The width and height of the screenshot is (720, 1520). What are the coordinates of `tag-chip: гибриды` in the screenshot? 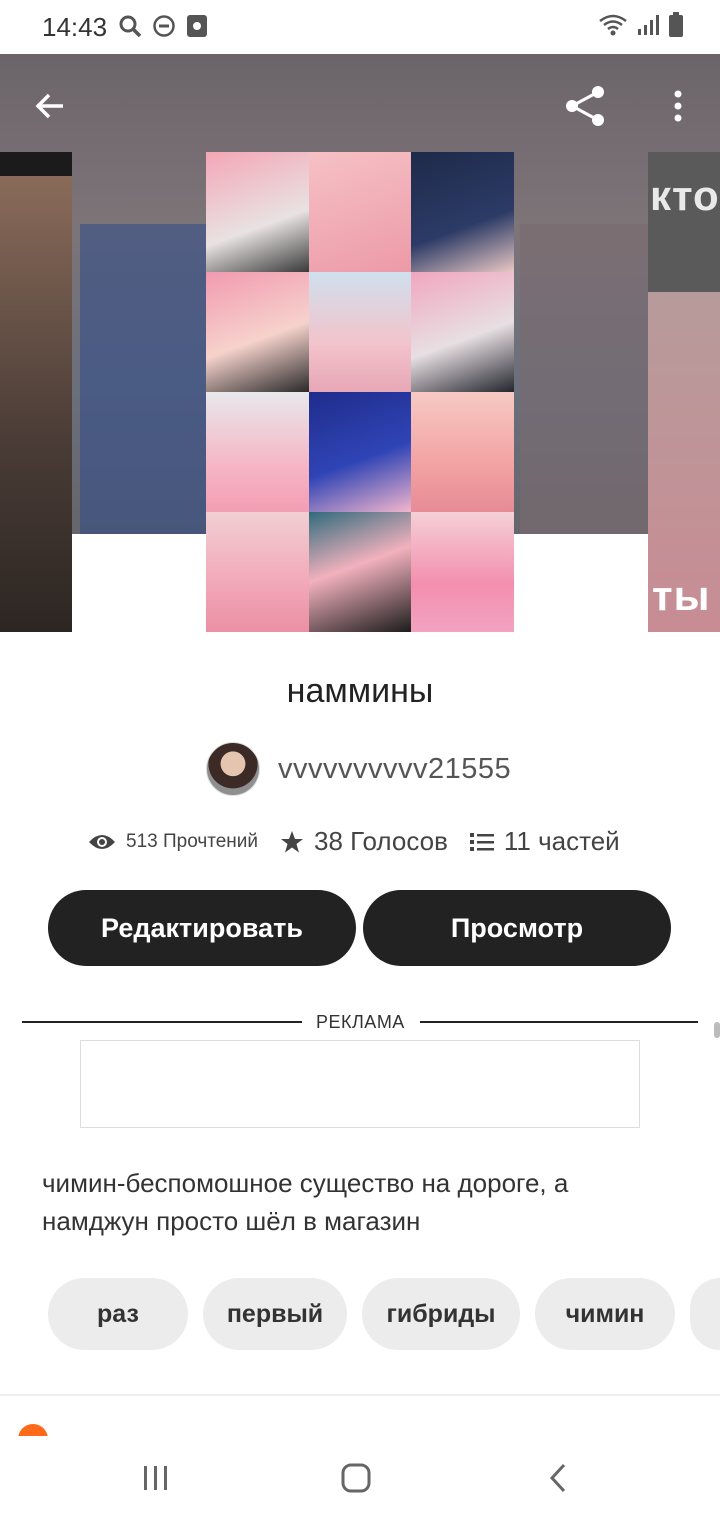 It's located at (441, 1314).